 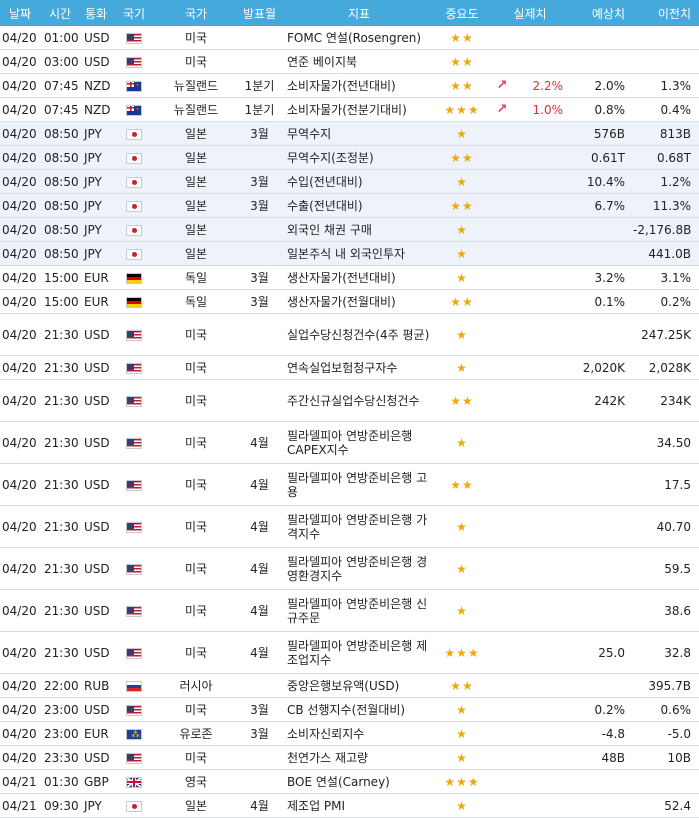 I want to click on indicator-cell: 소비자물가(전분기대비), so click(x=359, y=109).